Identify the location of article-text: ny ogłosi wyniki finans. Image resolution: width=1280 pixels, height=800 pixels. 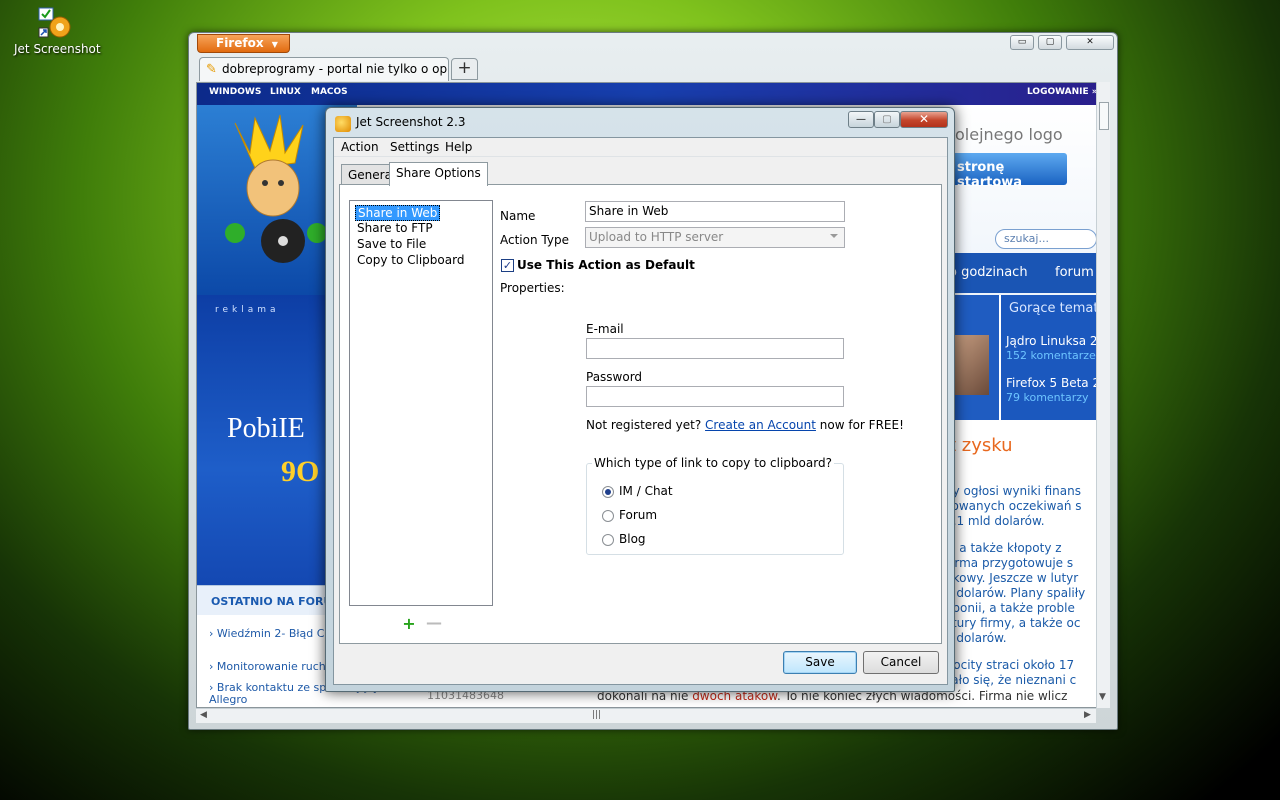
(1013, 491).